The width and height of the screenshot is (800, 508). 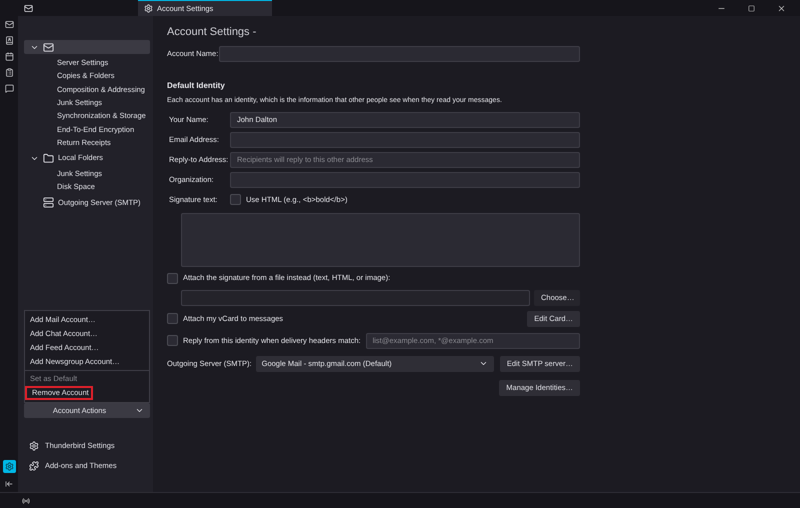 What do you see at coordinates (9, 88) in the screenshot?
I see `chat-icon` at bounding box center [9, 88].